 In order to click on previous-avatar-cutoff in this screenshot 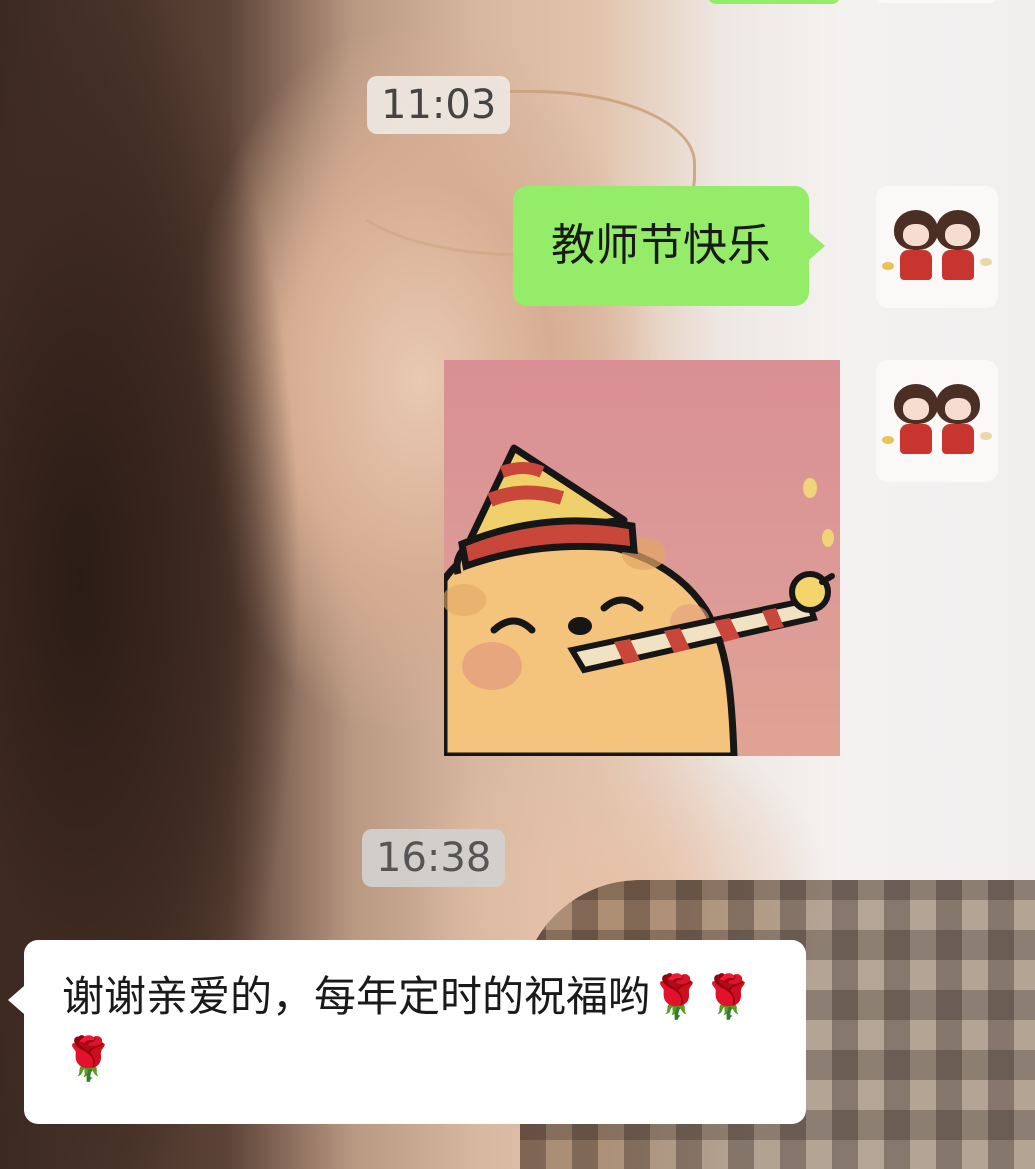, I will do `click(937, 1)`.